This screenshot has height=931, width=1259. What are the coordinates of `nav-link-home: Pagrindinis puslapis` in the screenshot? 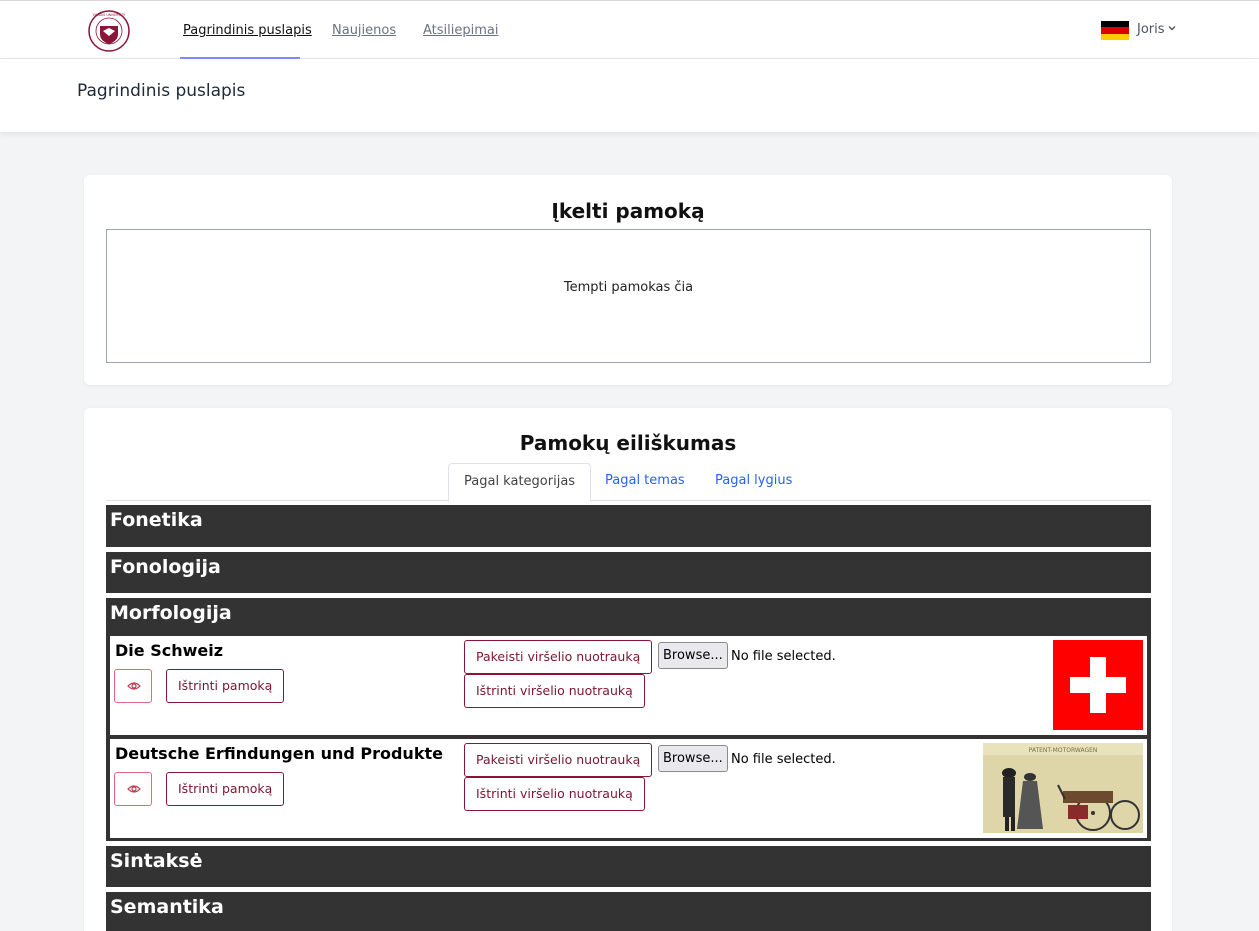 It's located at (247, 30).